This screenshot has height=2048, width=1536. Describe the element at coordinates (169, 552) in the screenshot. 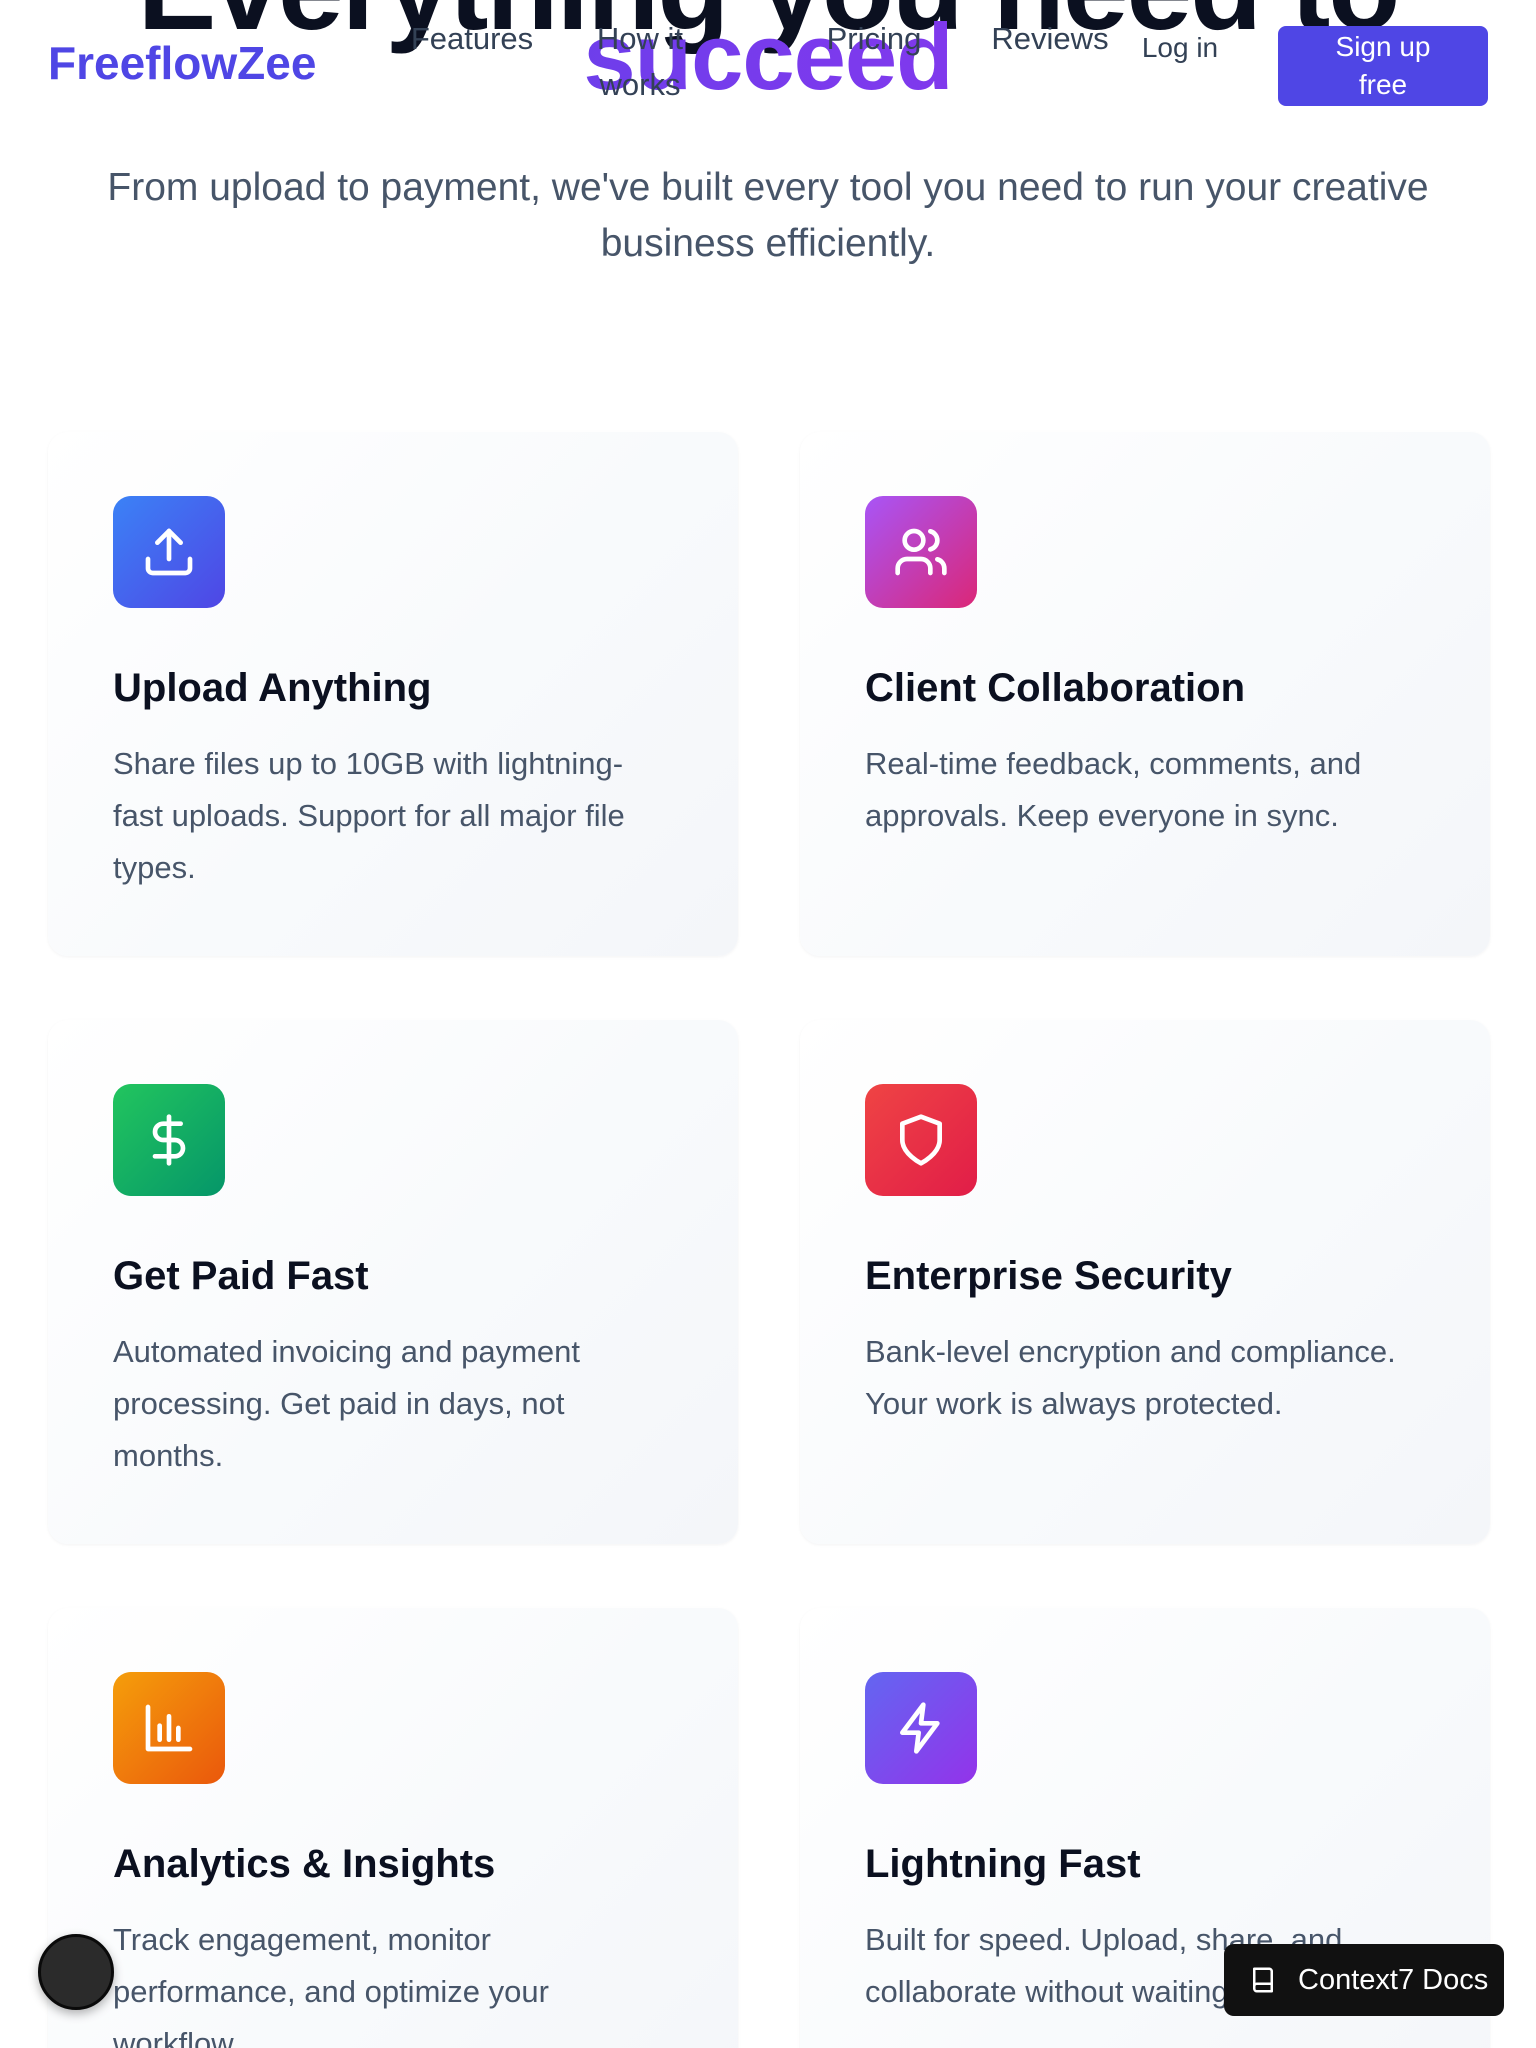

I see `upload-icon` at that location.